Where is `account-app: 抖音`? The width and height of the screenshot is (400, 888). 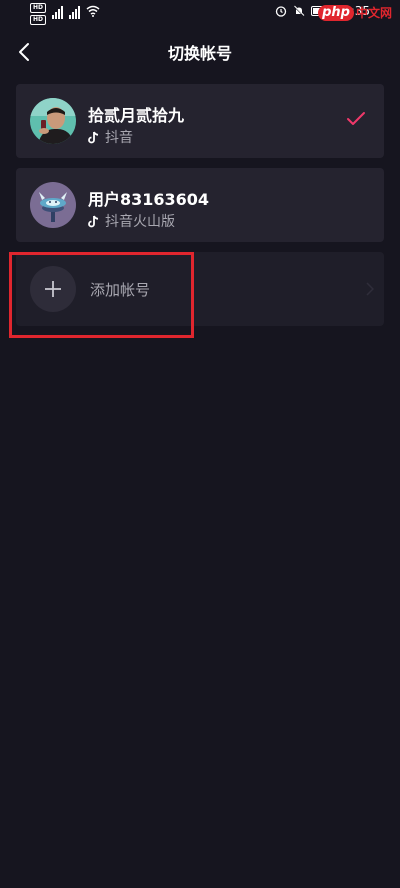 account-app: 抖音 is located at coordinates (110, 137).